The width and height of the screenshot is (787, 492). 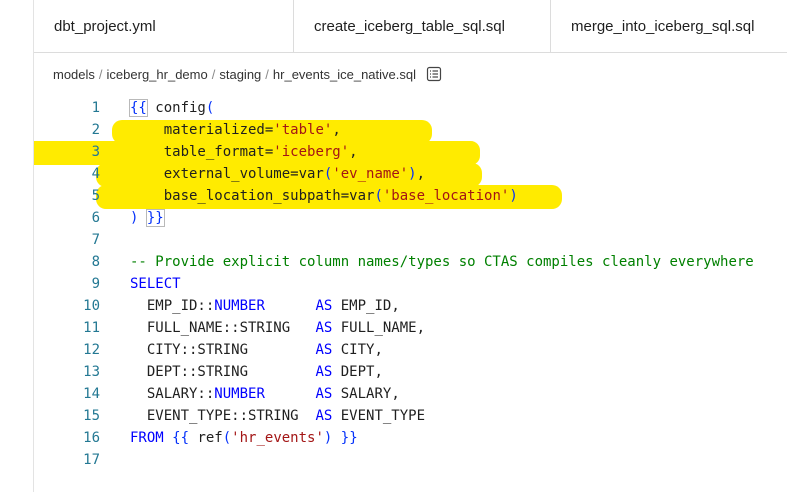 I want to click on line-number: 5, so click(x=95, y=196).